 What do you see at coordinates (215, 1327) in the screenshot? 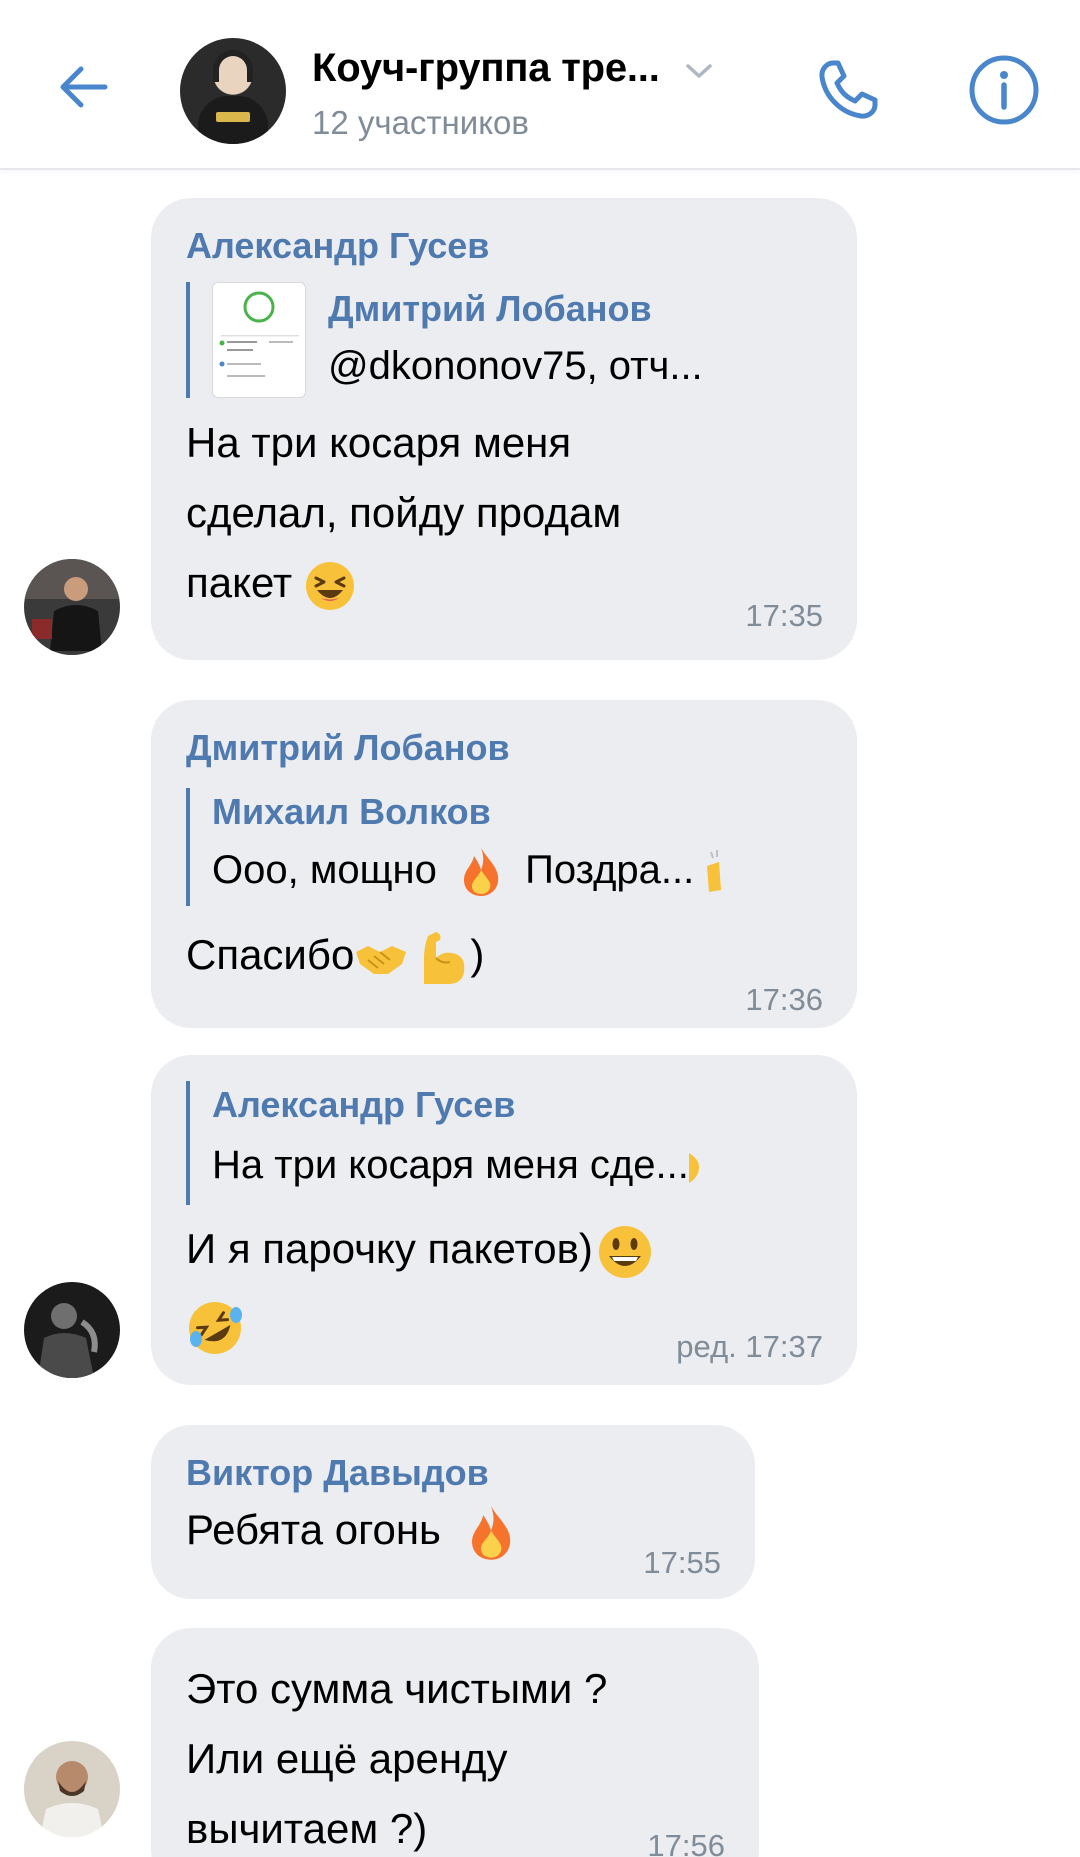
I see `rofl-emoji-icon` at bounding box center [215, 1327].